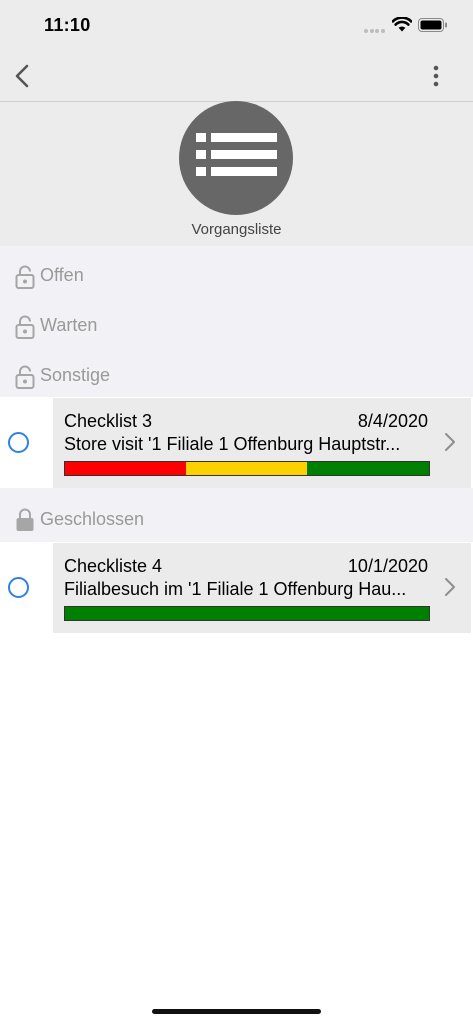 The width and height of the screenshot is (473, 1024). Describe the element at coordinates (67, 25) in the screenshot. I see `status-time: 11:10` at that location.